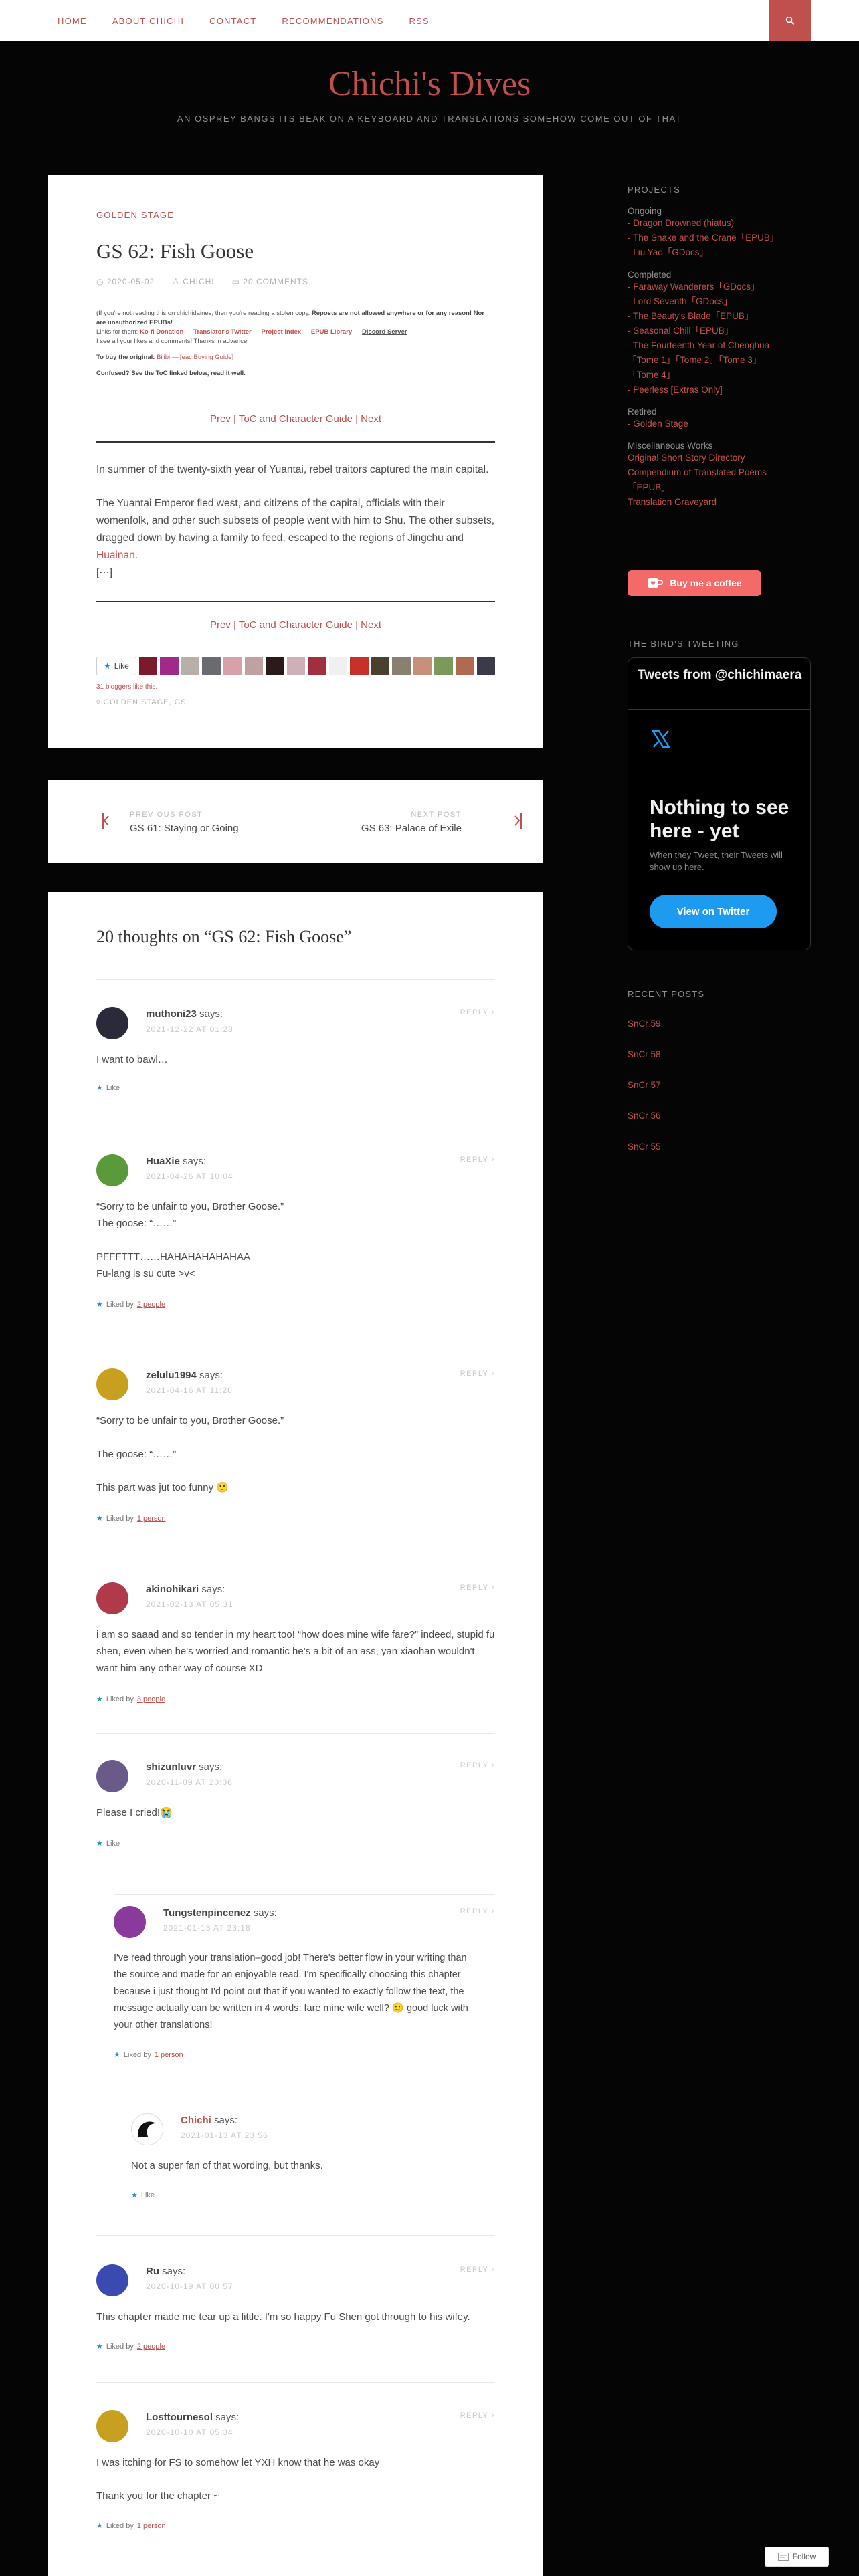 The width and height of the screenshot is (859, 2576). What do you see at coordinates (721, 488) in the screenshot?
I see `misc-link: 「EPUB」` at bounding box center [721, 488].